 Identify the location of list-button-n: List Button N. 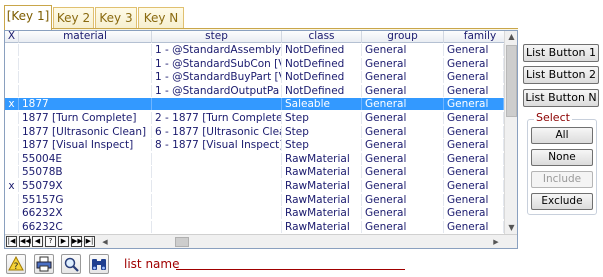
(561, 98).